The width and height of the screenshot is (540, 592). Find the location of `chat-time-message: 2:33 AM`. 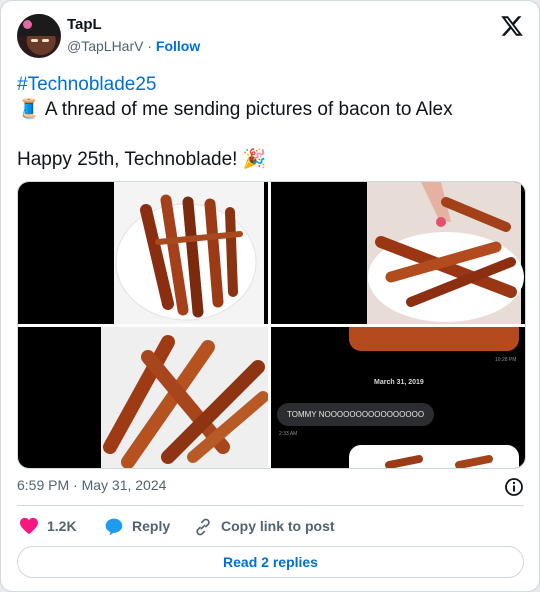

chat-time-message: 2:33 AM is located at coordinates (288, 434).